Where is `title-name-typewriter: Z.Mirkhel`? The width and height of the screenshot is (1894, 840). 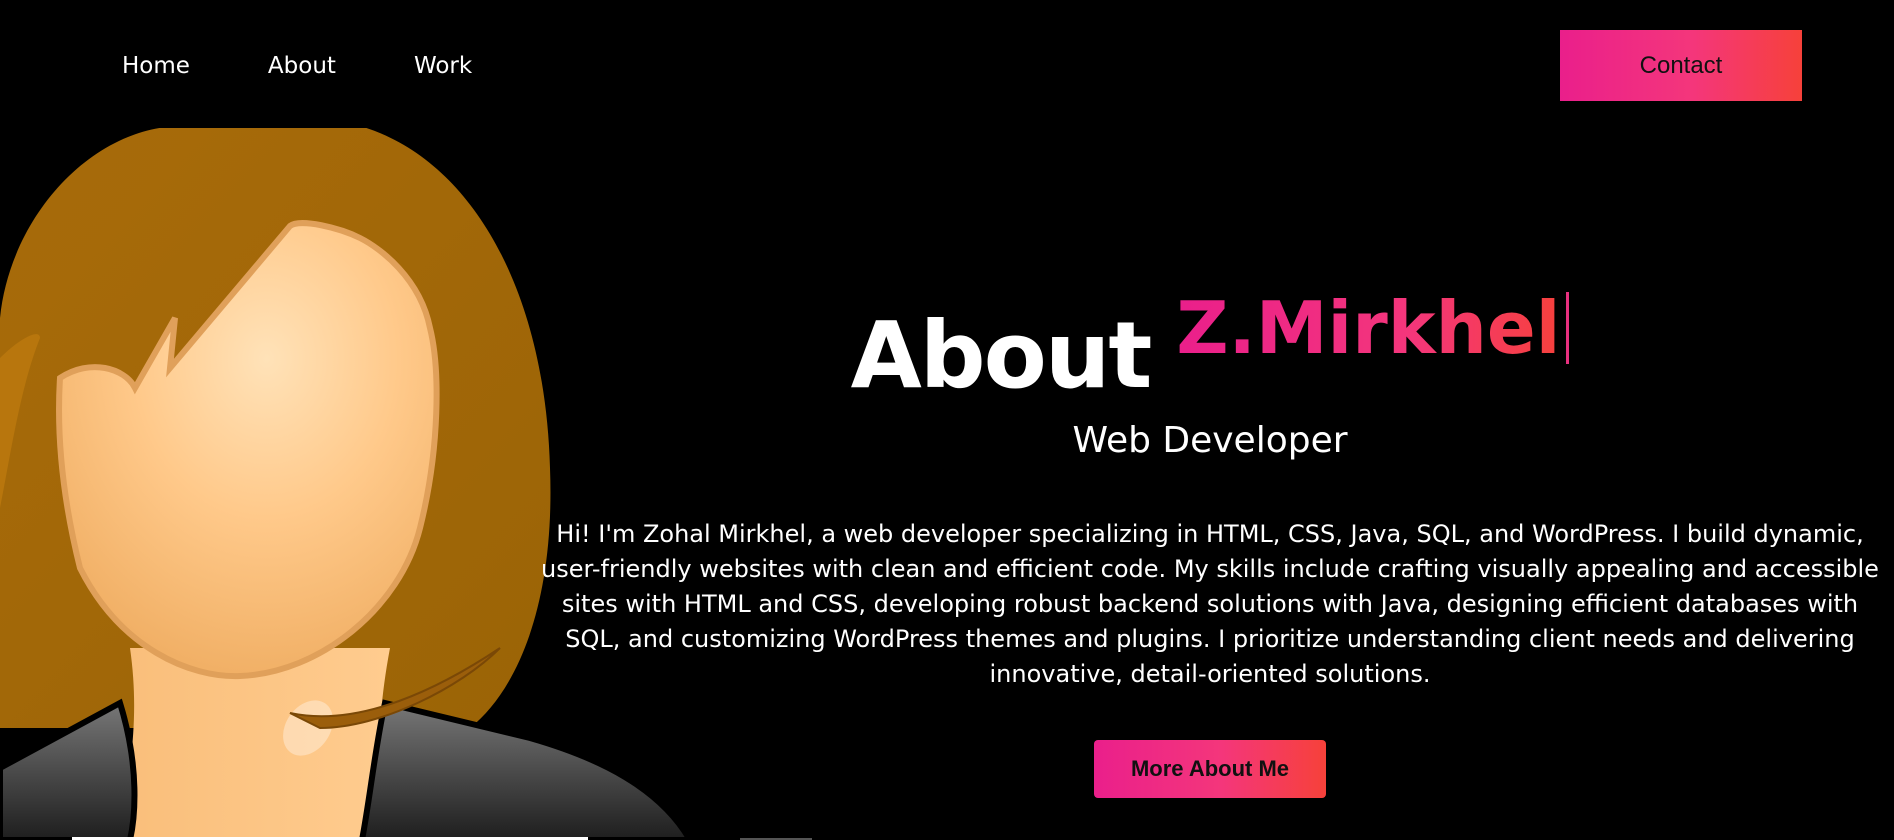
title-name-typewriter: Z.Mirkhel is located at coordinates (1373, 328).